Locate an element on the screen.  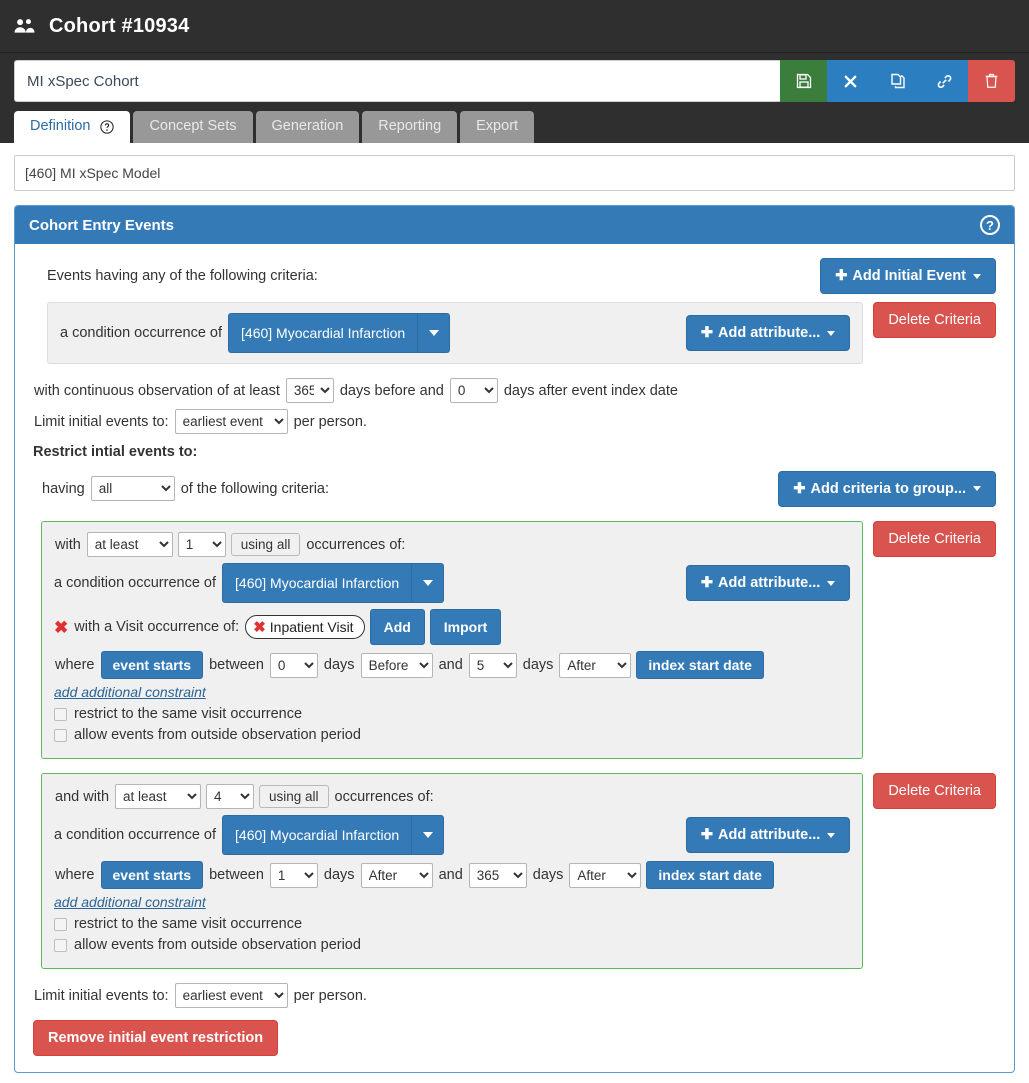
group1-start-days-select: 0 is located at coordinates (293, 665).